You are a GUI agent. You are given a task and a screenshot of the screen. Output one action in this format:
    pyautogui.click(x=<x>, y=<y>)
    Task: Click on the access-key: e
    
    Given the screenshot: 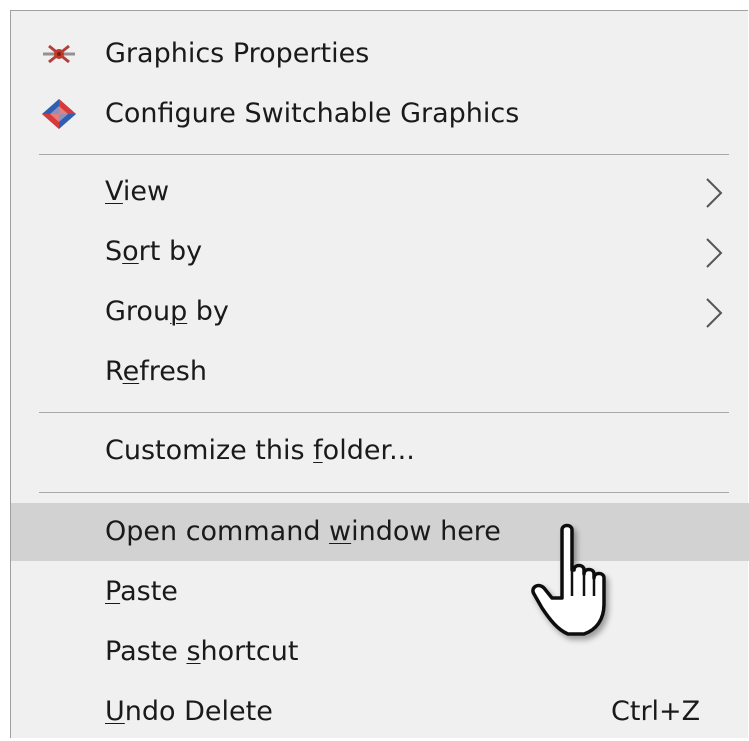 What is the action you would take?
    pyautogui.click(x=131, y=371)
    